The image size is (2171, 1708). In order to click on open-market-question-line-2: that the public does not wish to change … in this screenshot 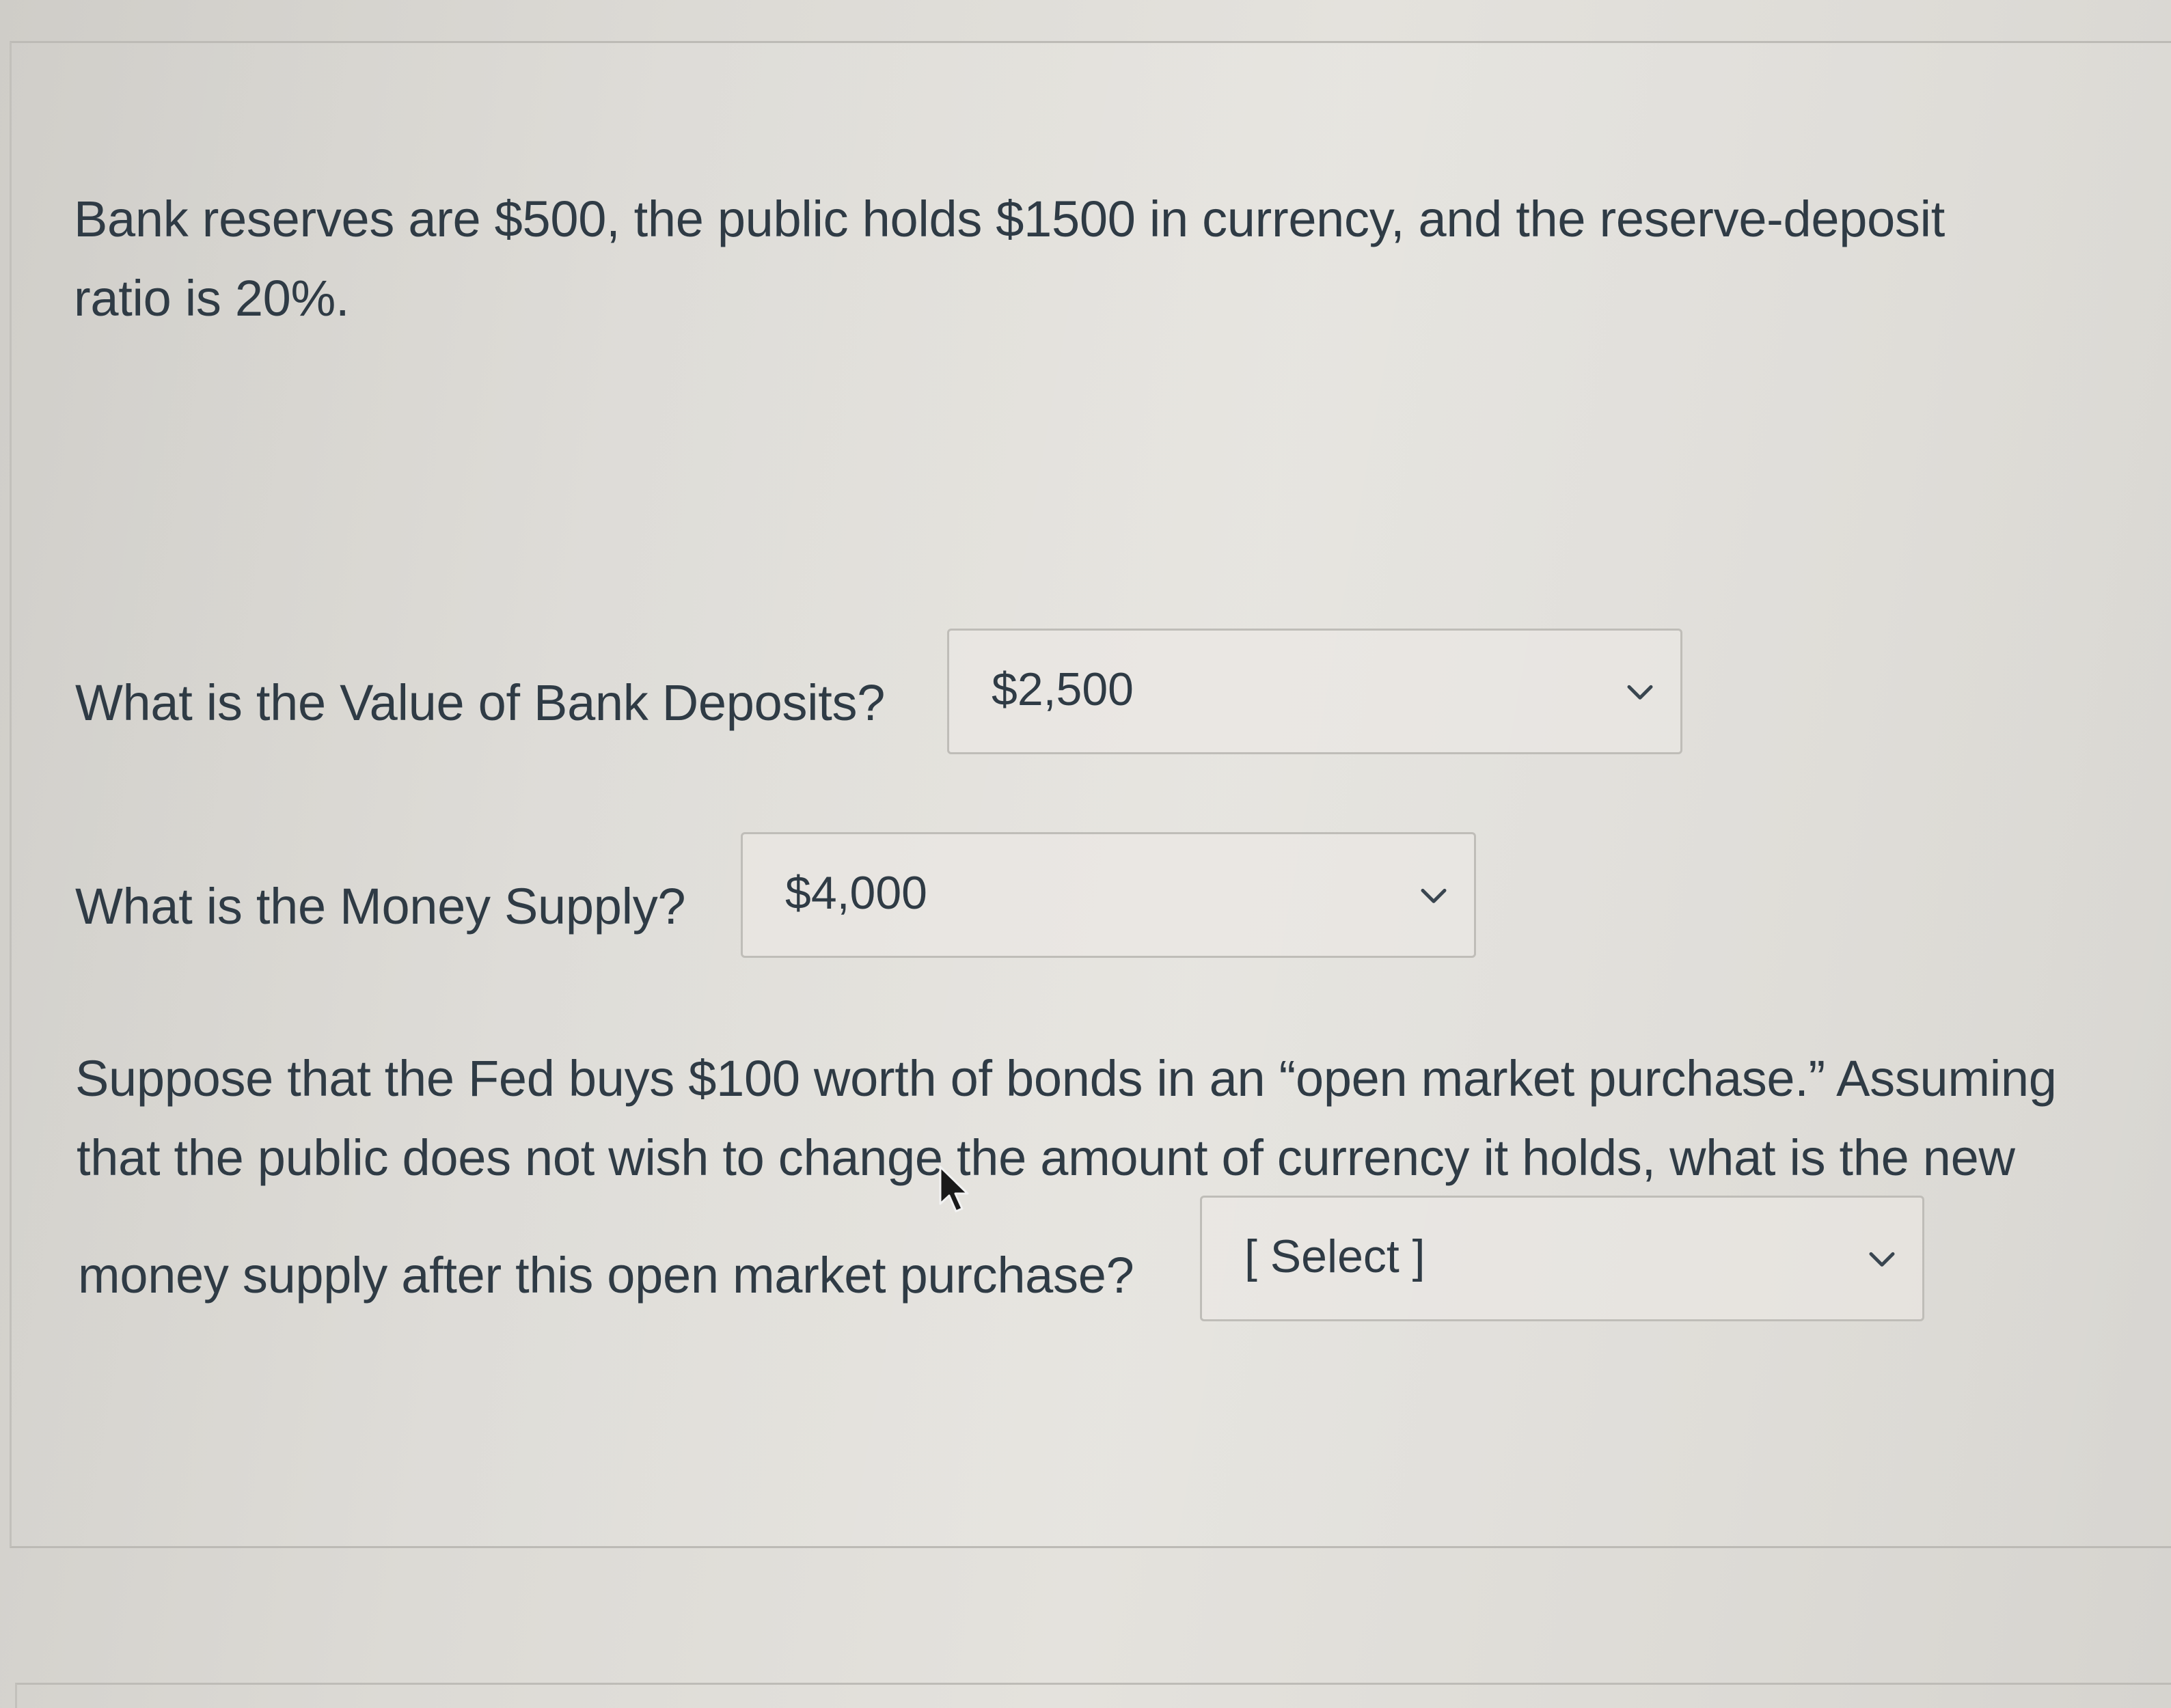, I will do `click(1046, 1157)`.